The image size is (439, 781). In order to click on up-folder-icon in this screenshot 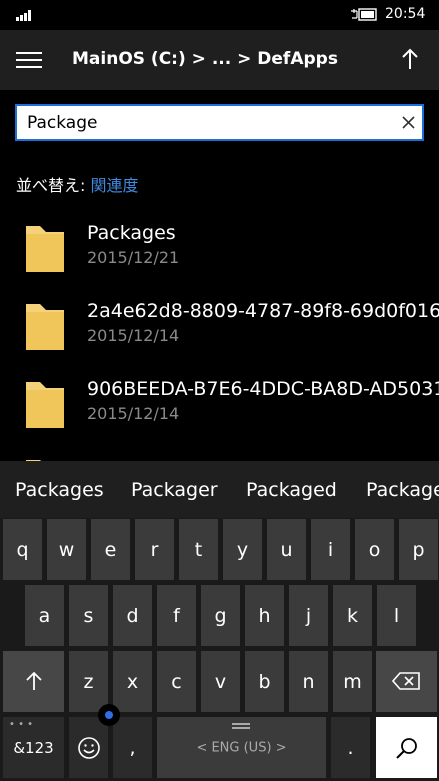, I will do `click(410, 59)`.